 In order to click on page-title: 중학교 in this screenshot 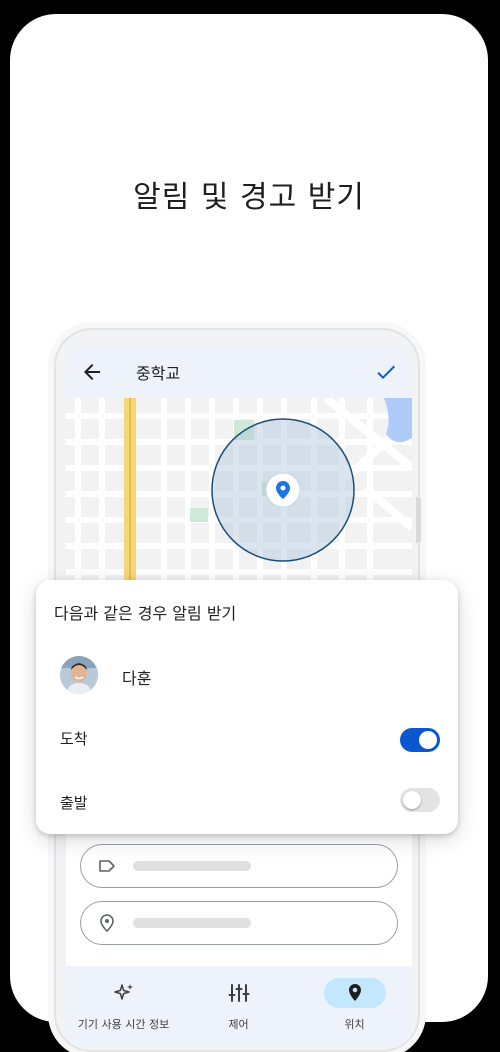, I will do `click(158, 373)`.